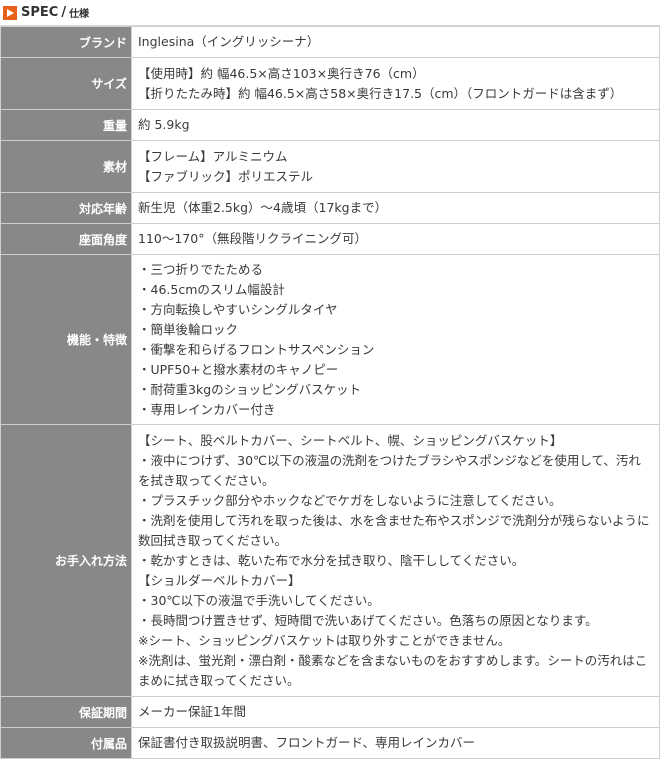  Describe the element at coordinates (66, 125) in the screenshot. I see `spec-label-weight: 重量` at that location.